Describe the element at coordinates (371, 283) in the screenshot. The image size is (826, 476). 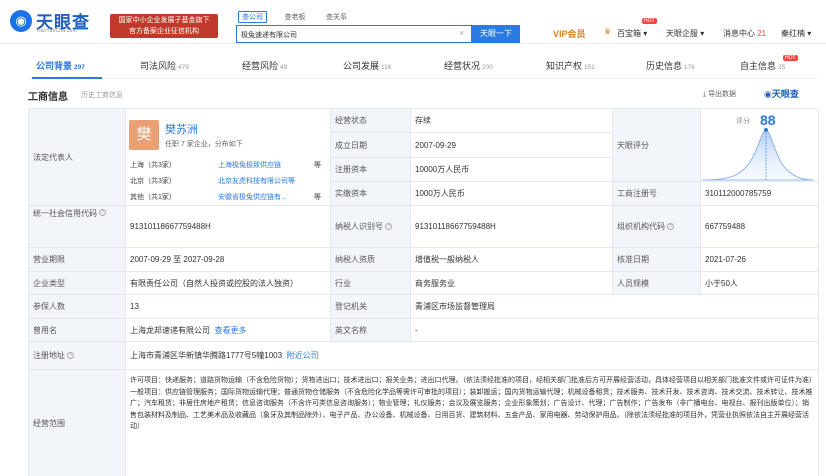
I see `label-industry: 行业` at that location.